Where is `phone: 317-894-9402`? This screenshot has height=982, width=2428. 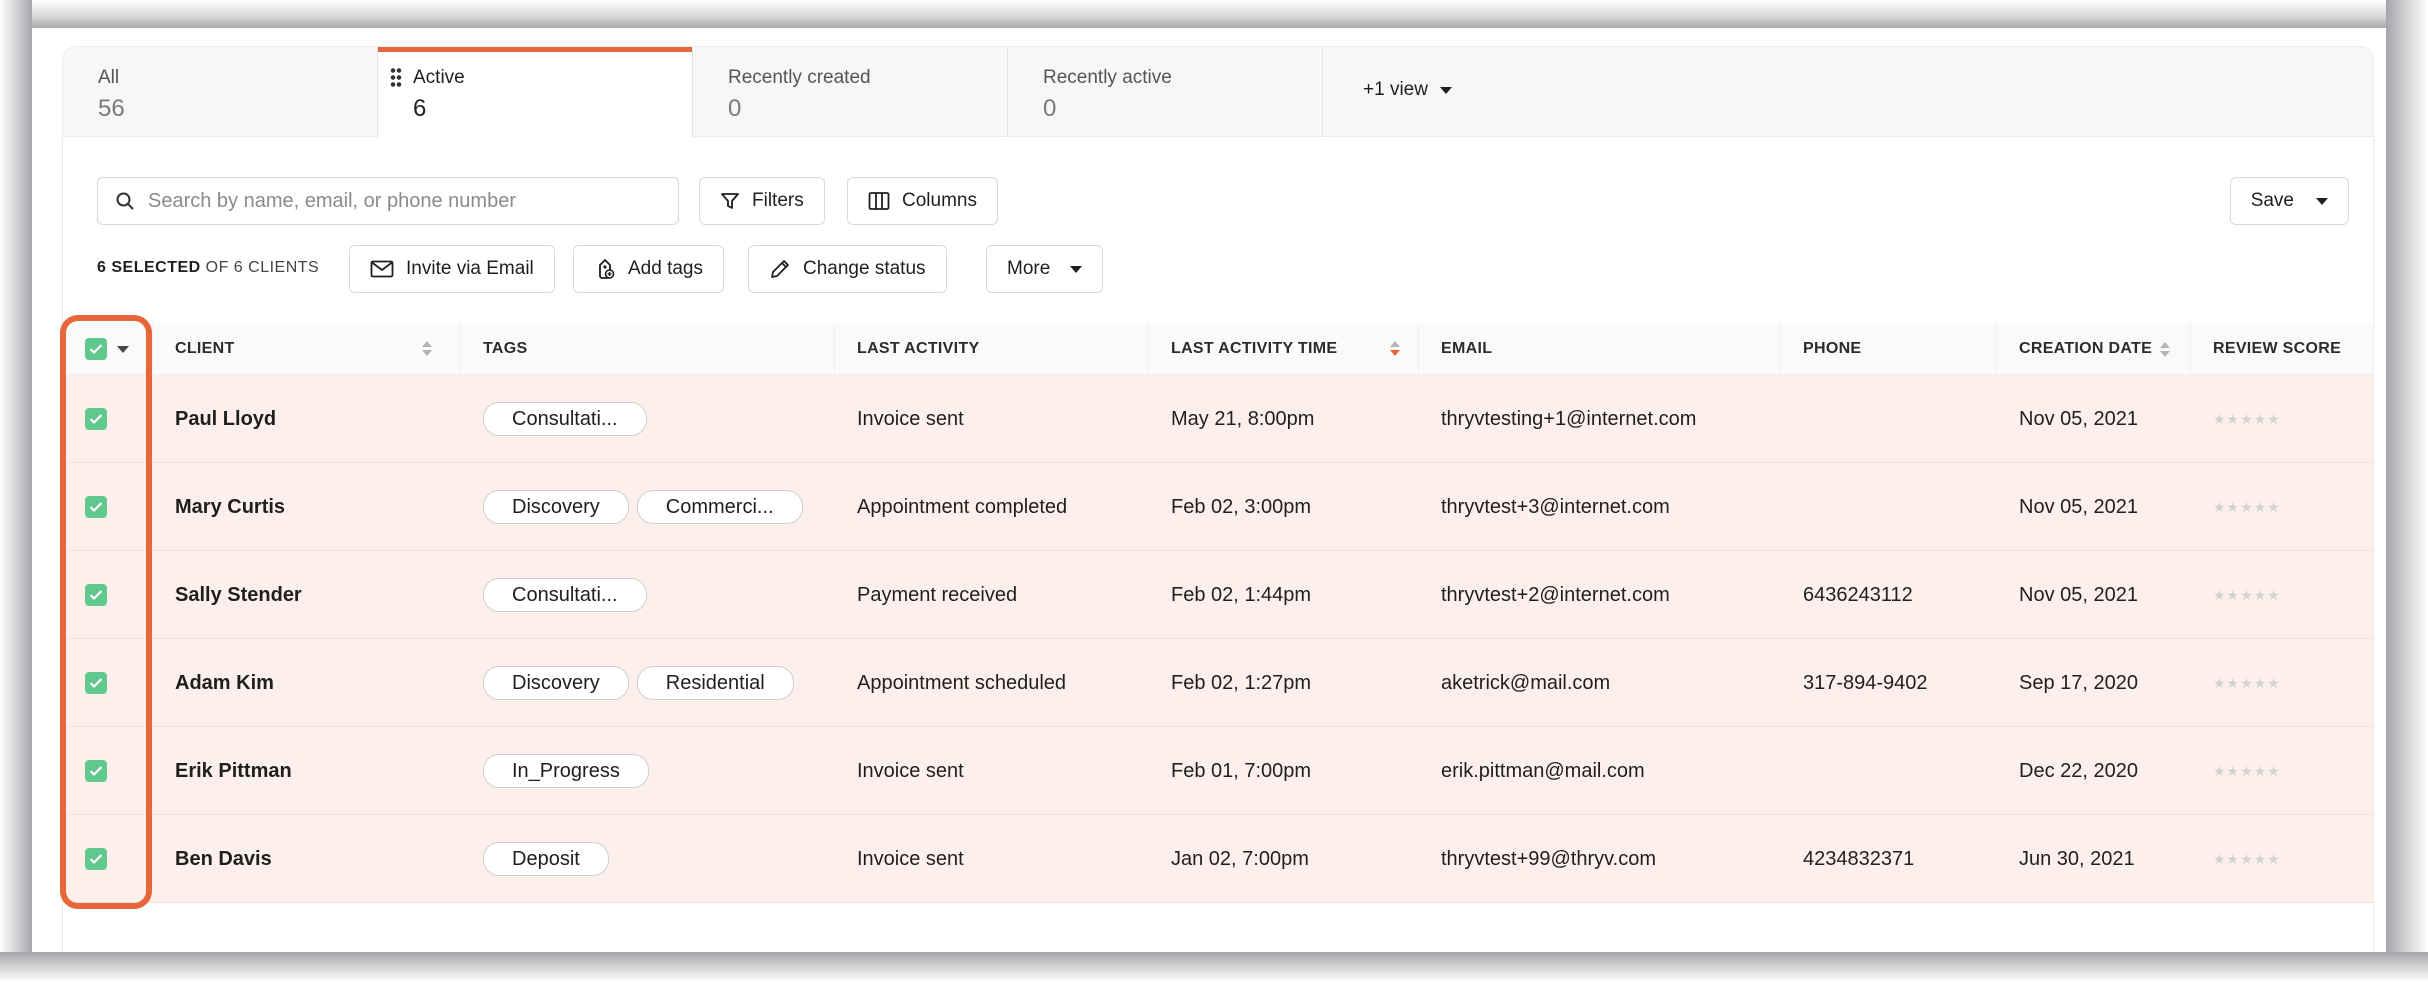
phone: 317-894-9402 is located at coordinates (1889, 683).